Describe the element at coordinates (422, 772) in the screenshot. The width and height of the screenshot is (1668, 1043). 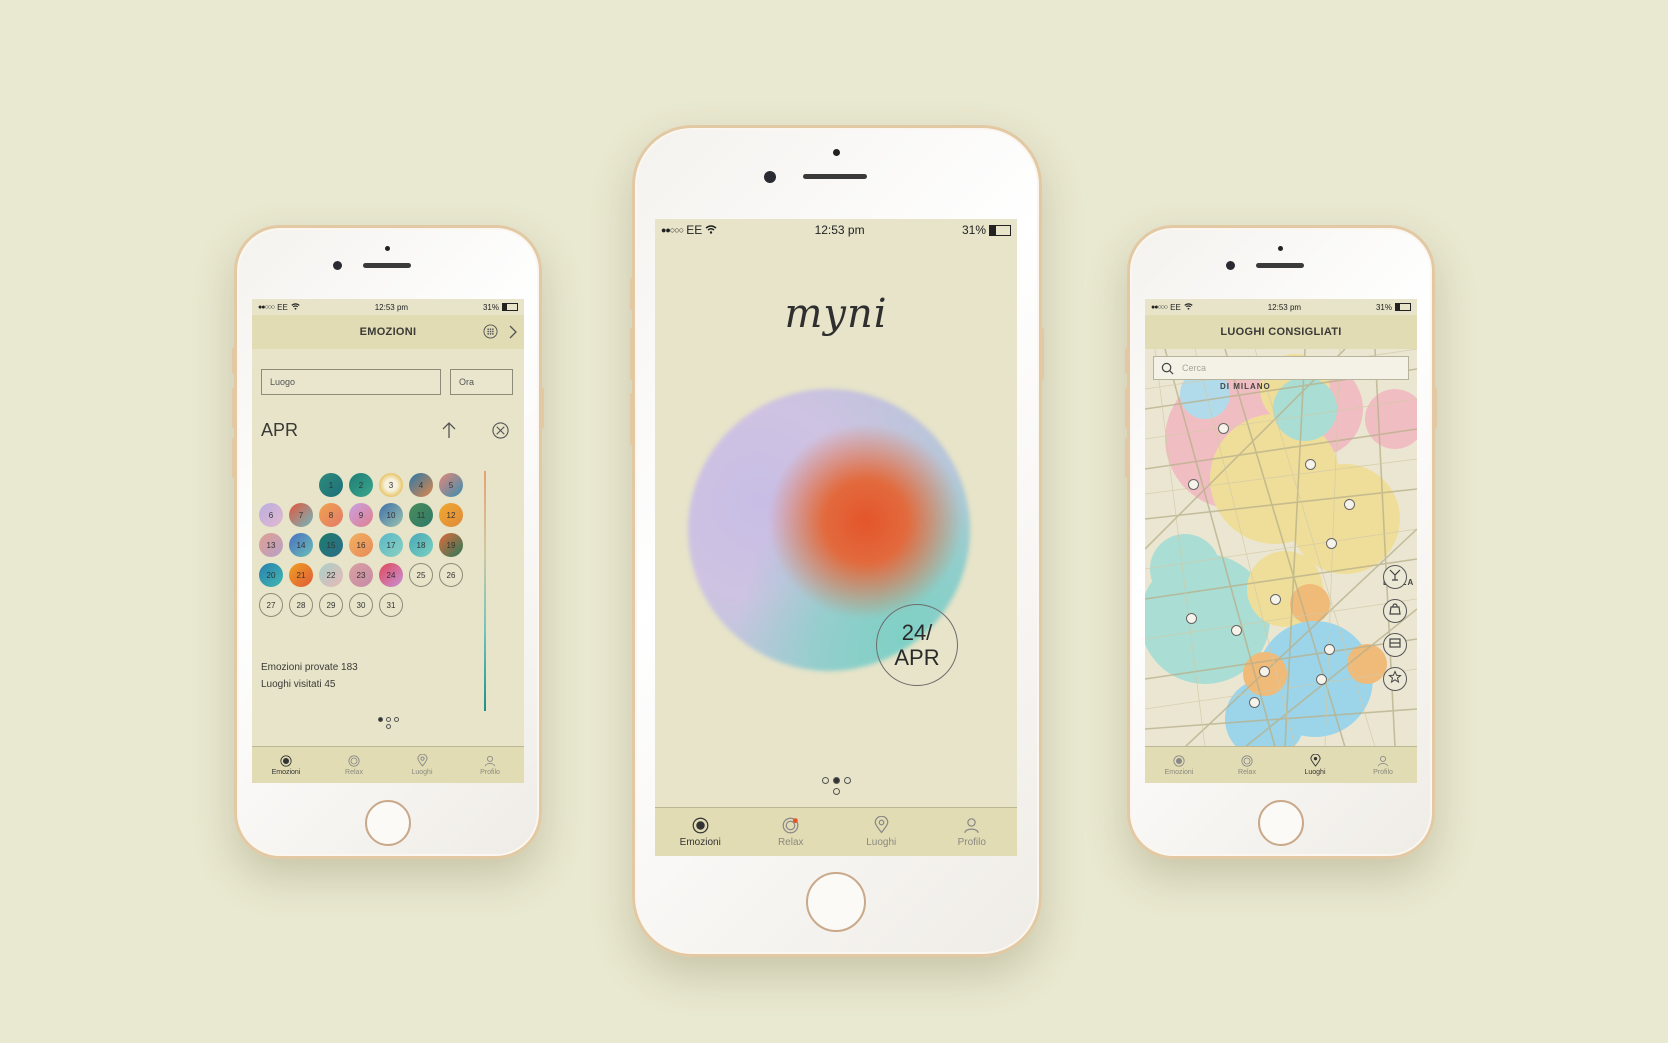
I see `tab-label: Luoghi` at that location.